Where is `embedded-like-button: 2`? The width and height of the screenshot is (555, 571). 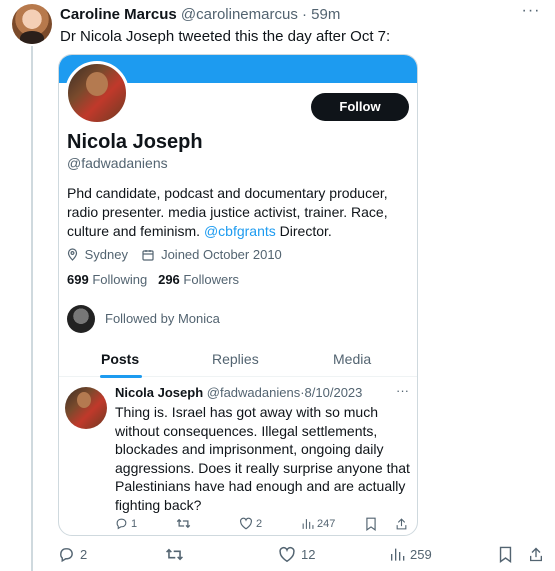 embedded-like-button: 2 is located at coordinates (250, 523).